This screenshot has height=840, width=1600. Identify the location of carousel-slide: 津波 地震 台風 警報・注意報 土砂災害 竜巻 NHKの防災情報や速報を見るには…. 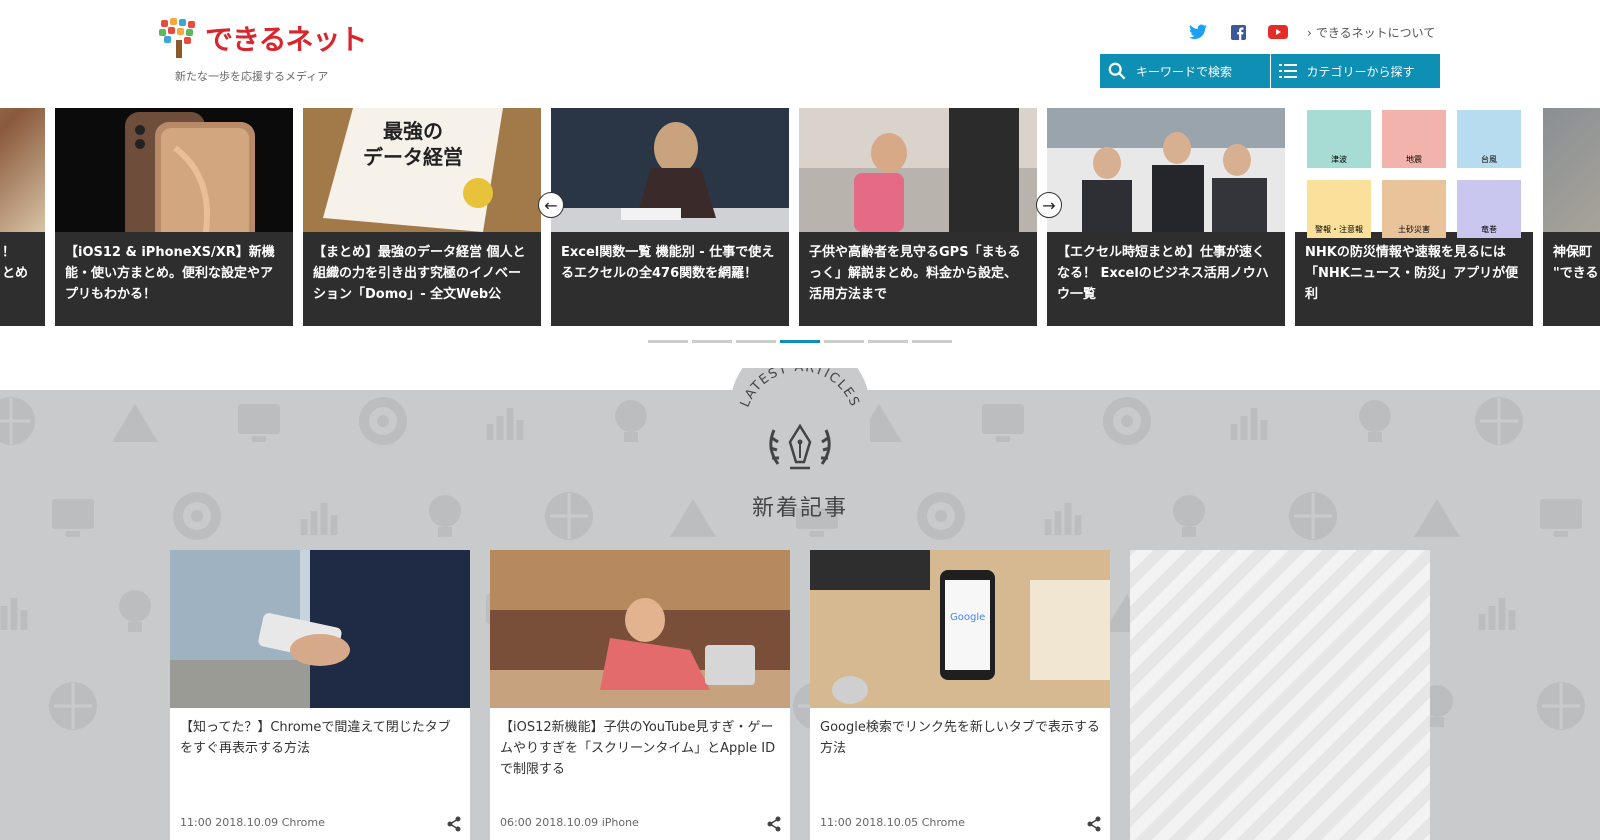
(1414, 217).